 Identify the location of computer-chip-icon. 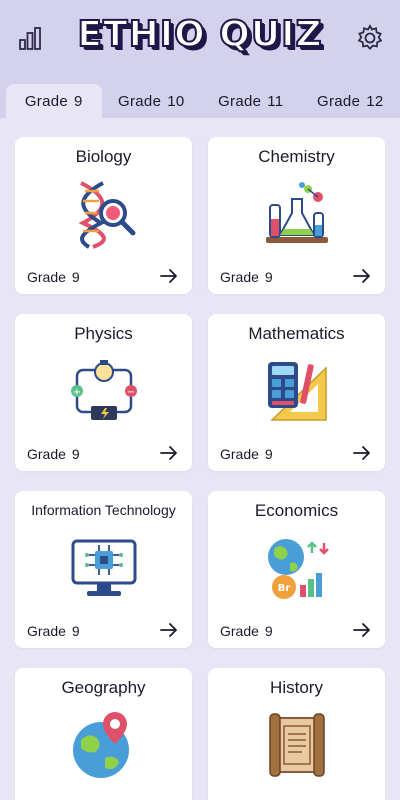
(103, 567).